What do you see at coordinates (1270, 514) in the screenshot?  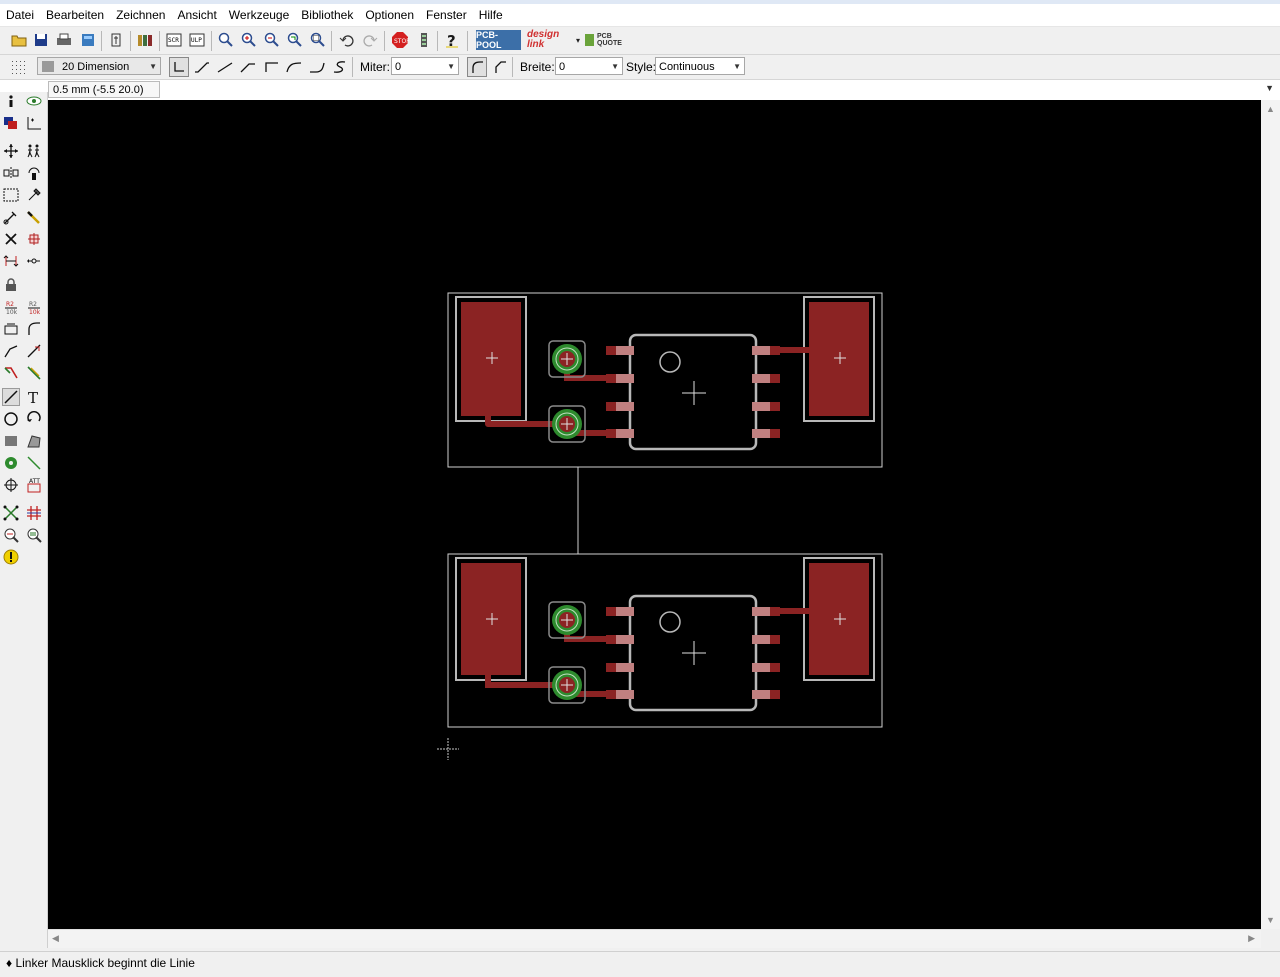 I see `vertical-scrollbar: ▲ ▼` at bounding box center [1270, 514].